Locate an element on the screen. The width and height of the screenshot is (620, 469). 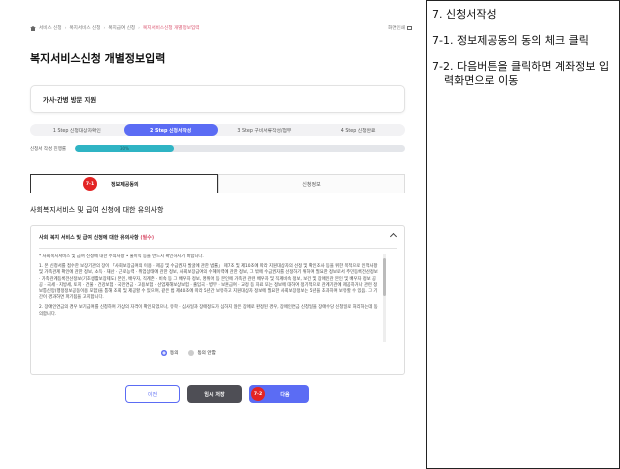
notice-heading: 사회 복지 서비스 및 급여 신청에 대한 유의사항 (필수) is located at coordinates (96, 237).